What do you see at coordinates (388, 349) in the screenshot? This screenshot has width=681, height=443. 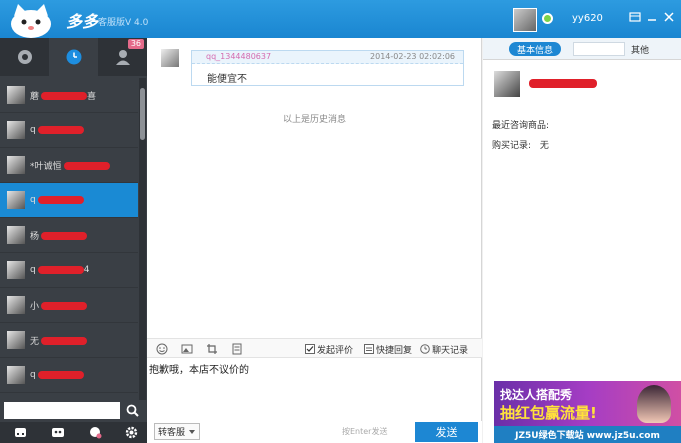 I see `quick-reply-button: 快捷回复` at bounding box center [388, 349].